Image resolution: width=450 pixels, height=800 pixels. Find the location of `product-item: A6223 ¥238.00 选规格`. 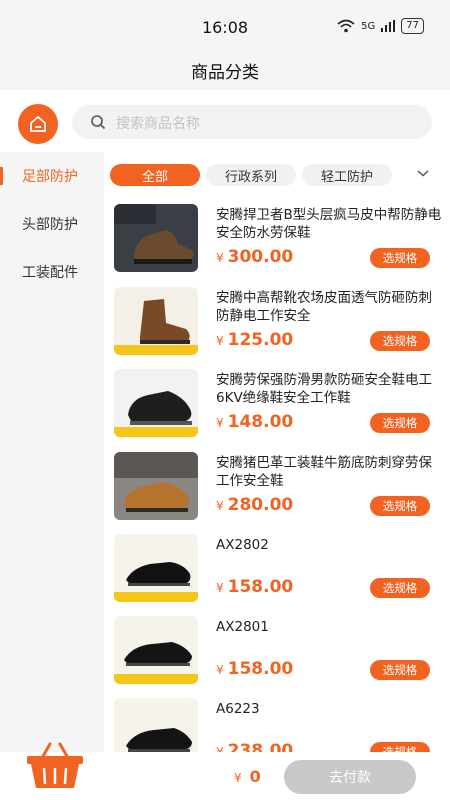

product-item: A6223 ¥238.00 选规格 is located at coordinates (277, 725).